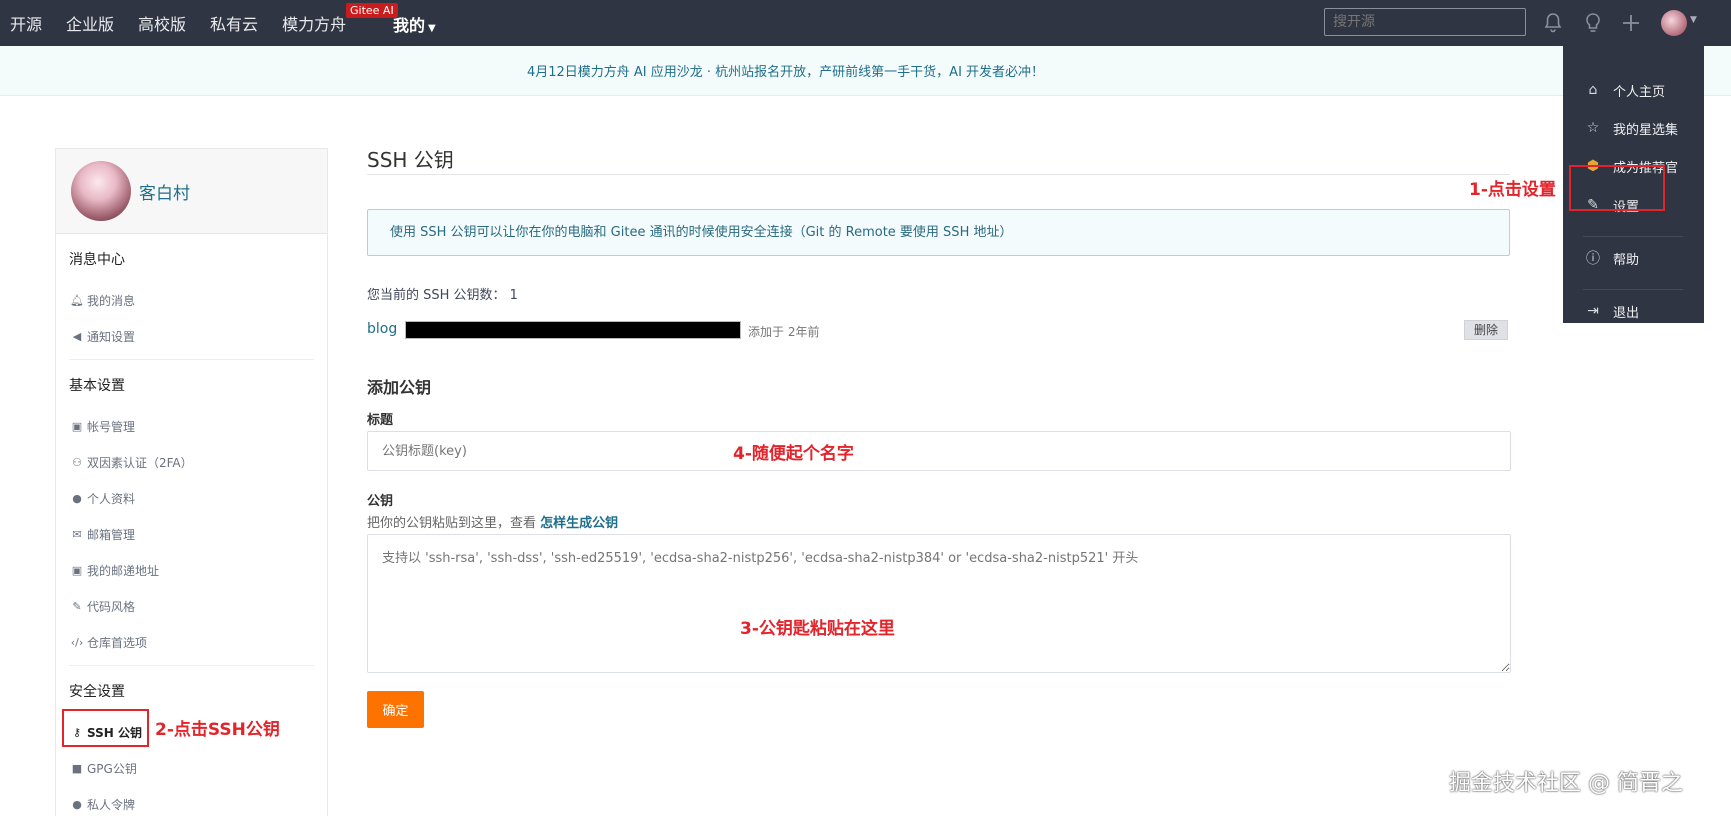  What do you see at coordinates (1674, 23) in the screenshot?
I see `avatar` at bounding box center [1674, 23].